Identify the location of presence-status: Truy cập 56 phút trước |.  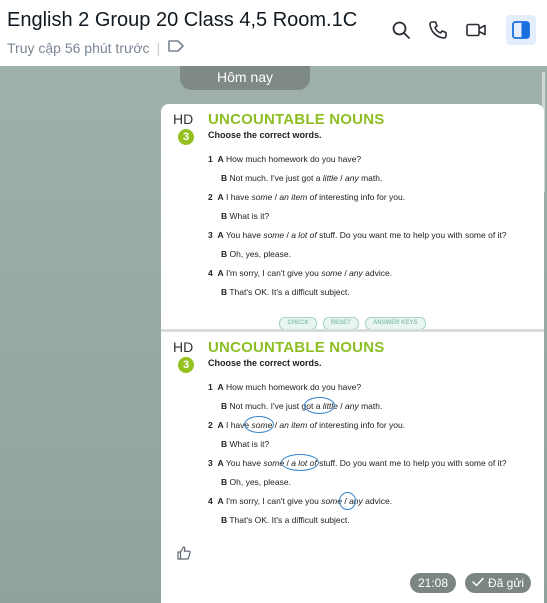
(96, 47).